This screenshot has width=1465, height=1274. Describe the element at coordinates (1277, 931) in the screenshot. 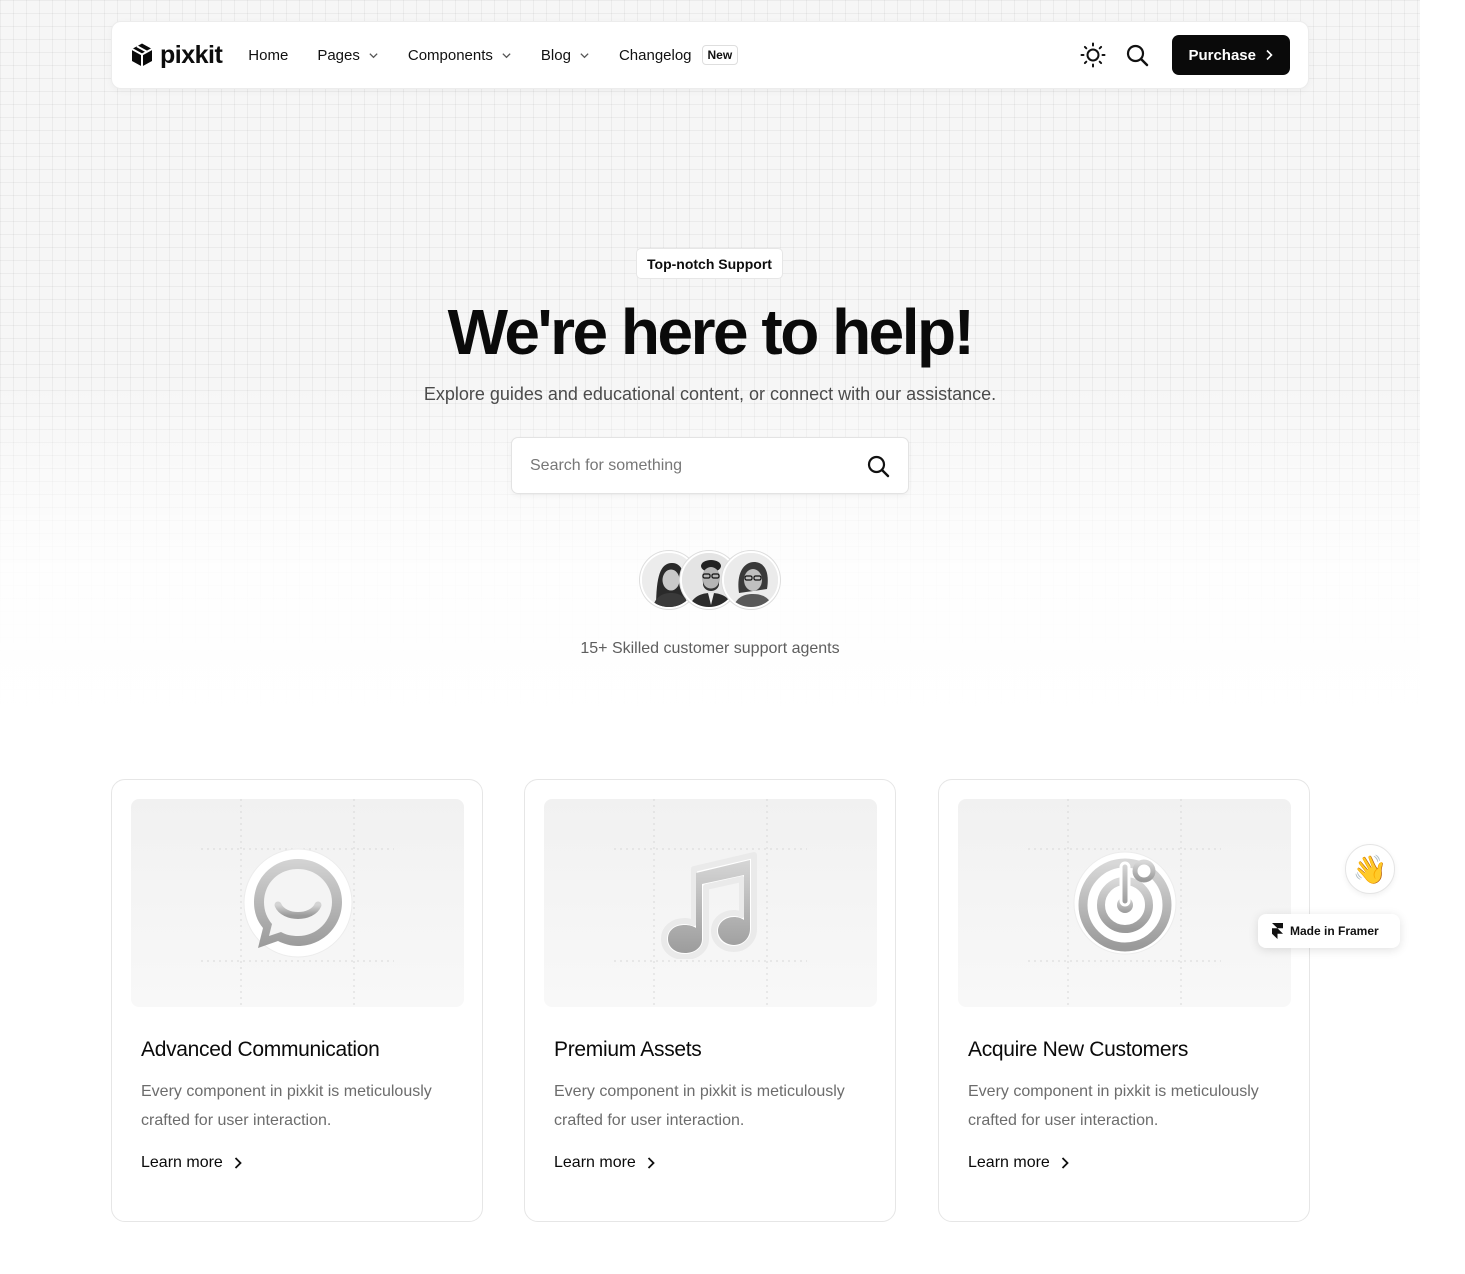

I see `framer-logo-icon` at that location.